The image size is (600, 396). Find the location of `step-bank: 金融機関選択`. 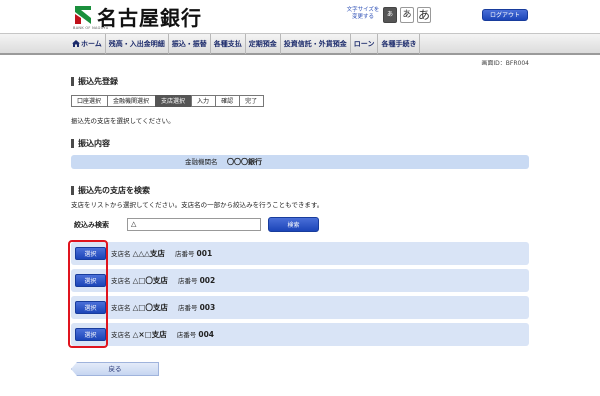

step-bank: 金融機関選択 is located at coordinates (132, 101).